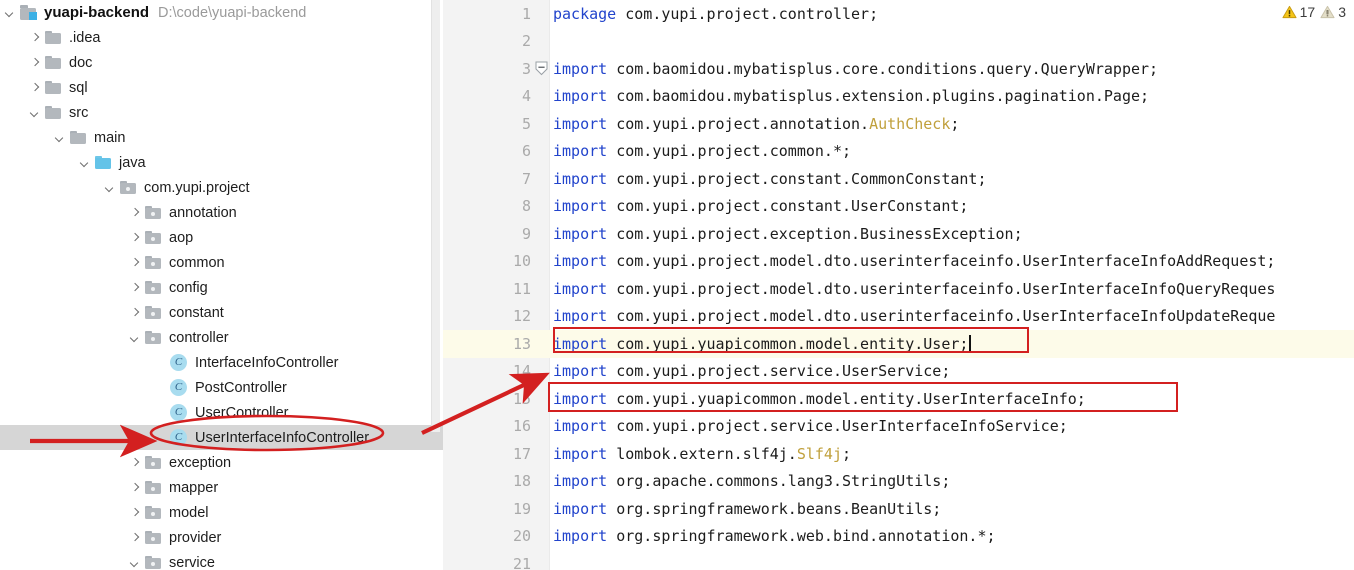  What do you see at coordinates (1289, 12) in the screenshot?
I see `warning-triangle-icon` at bounding box center [1289, 12].